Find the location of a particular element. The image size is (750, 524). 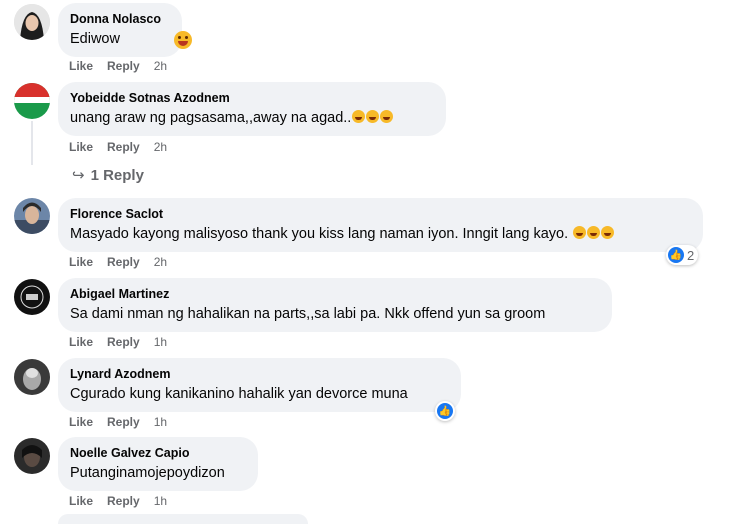

comment-author: Yobeidde Sotnas Azodnem is located at coordinates (252, 98).